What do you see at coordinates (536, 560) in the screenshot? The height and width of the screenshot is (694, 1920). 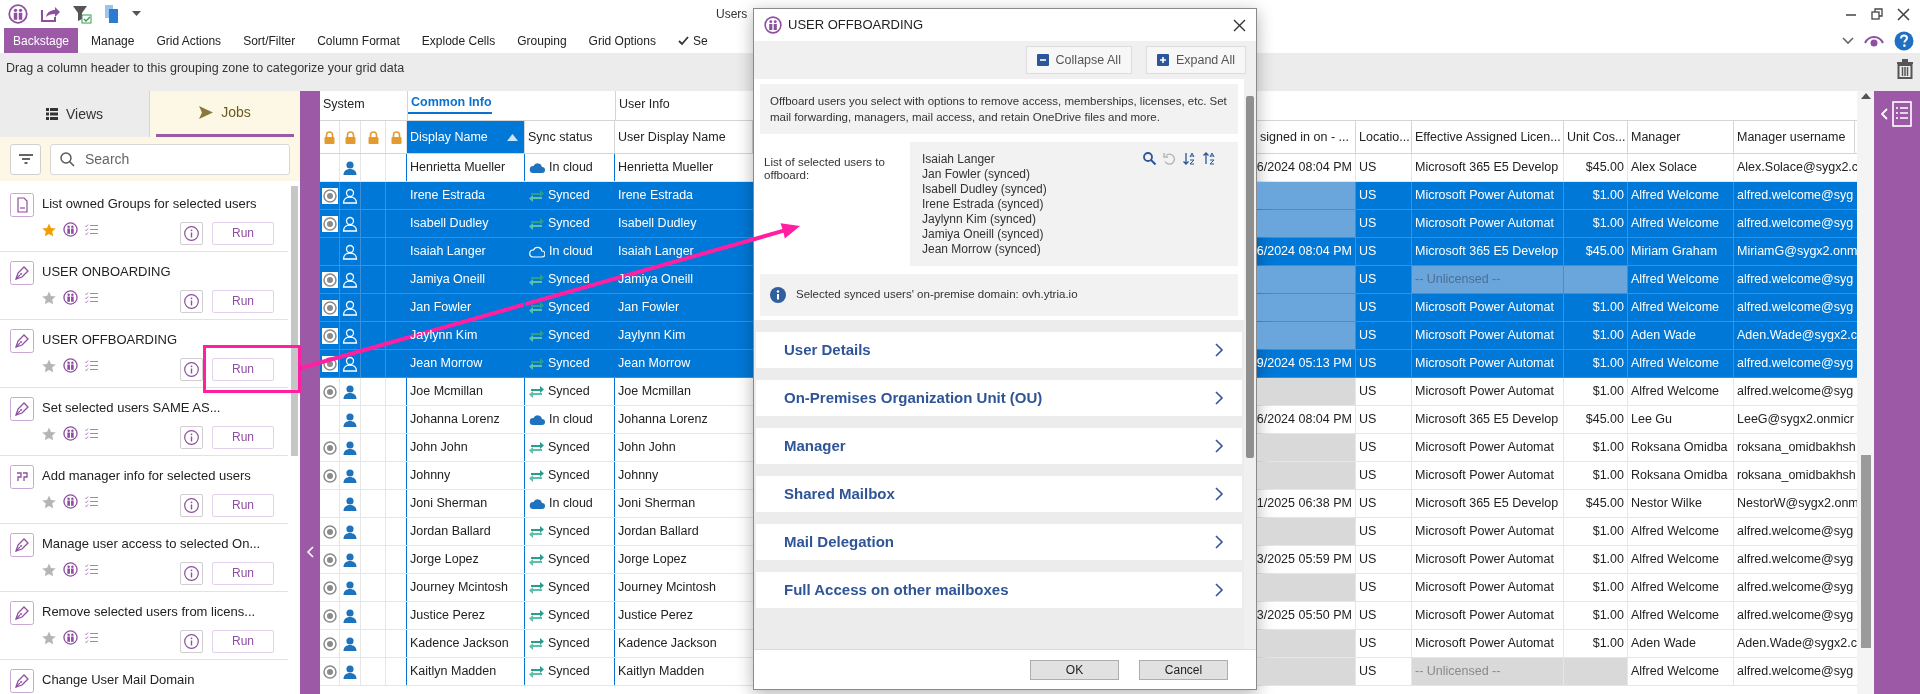 I see `table-row: Jorge Lopez Synced Jorge Lopez` at bounding box center [536, 560].